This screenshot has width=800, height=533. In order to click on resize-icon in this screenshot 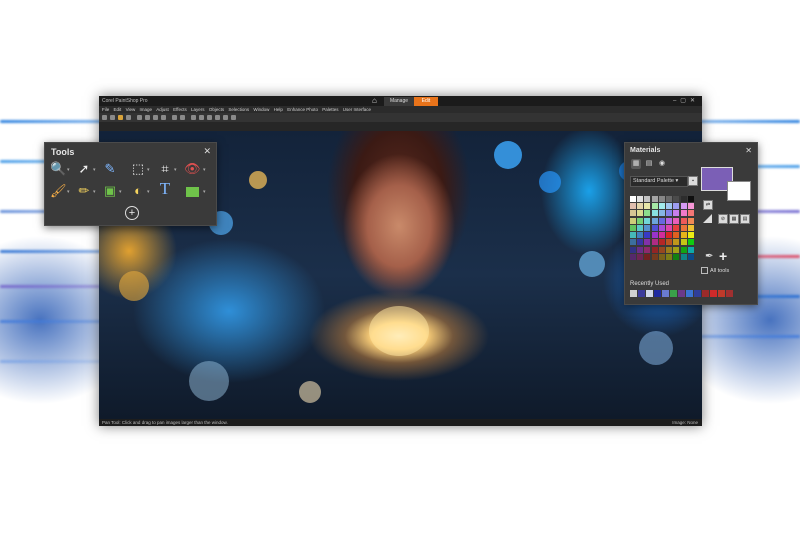, I will do `click(225, 117)`.